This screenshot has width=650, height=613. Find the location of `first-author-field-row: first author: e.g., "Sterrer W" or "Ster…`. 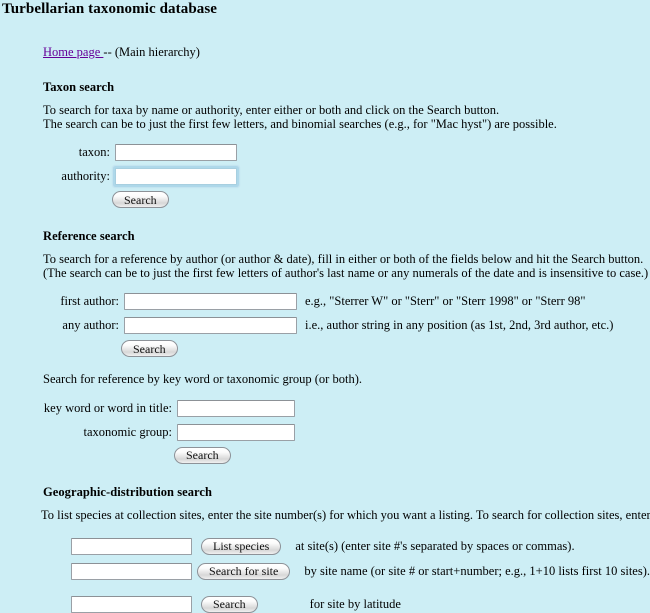

first-author-field-row: first author: e.g., "Sterrer W" or "Ster… is located at coordinates (346, 302).